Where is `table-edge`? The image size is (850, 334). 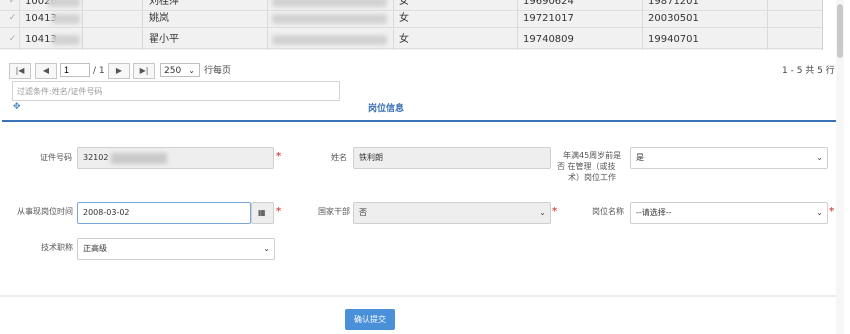
table-edge is located at coordinates (822, 25).